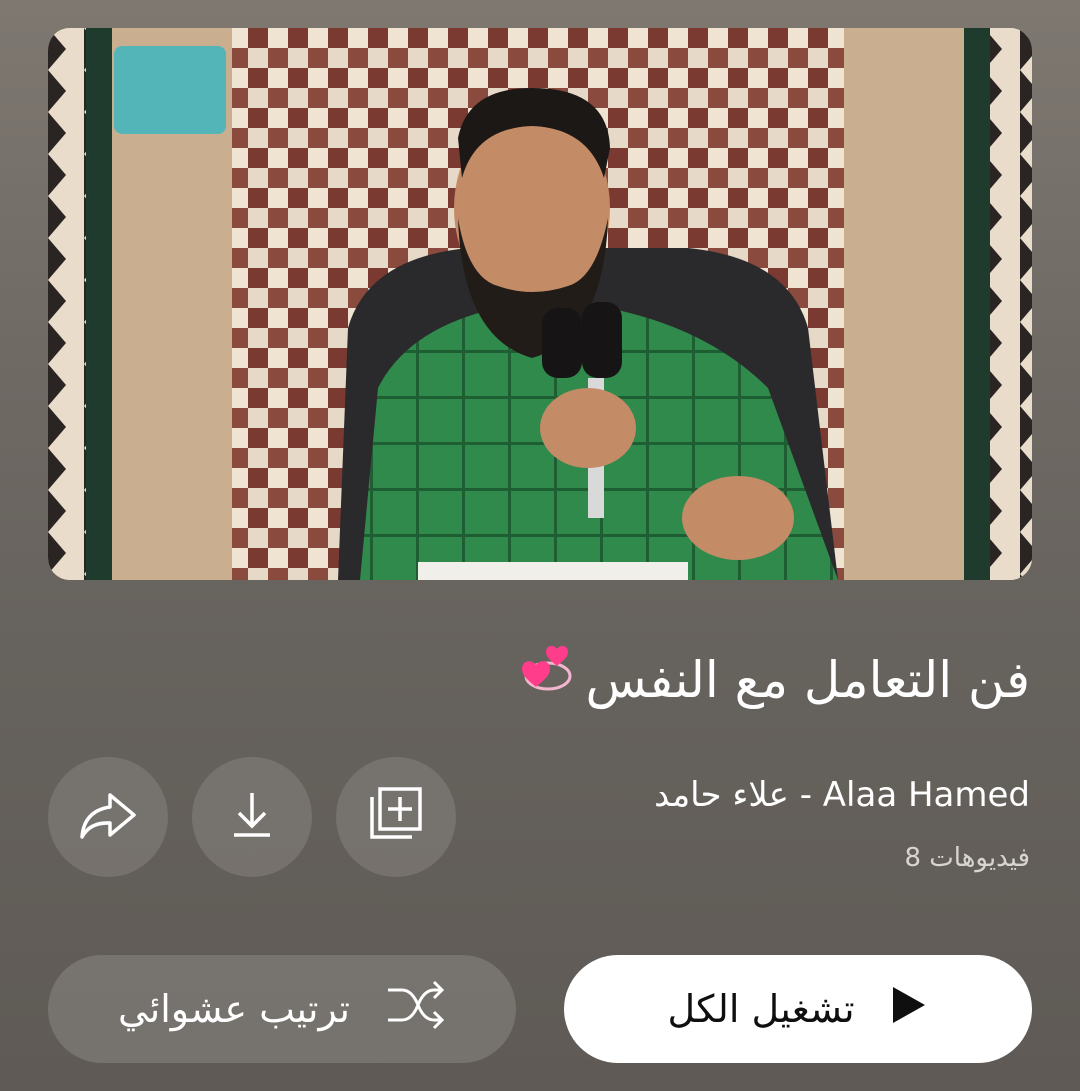 The height and width of the screenshot is (1091, 1080). I want to click on channel-name: علاء حامد - Alaa Hamed, so click(770, 795).